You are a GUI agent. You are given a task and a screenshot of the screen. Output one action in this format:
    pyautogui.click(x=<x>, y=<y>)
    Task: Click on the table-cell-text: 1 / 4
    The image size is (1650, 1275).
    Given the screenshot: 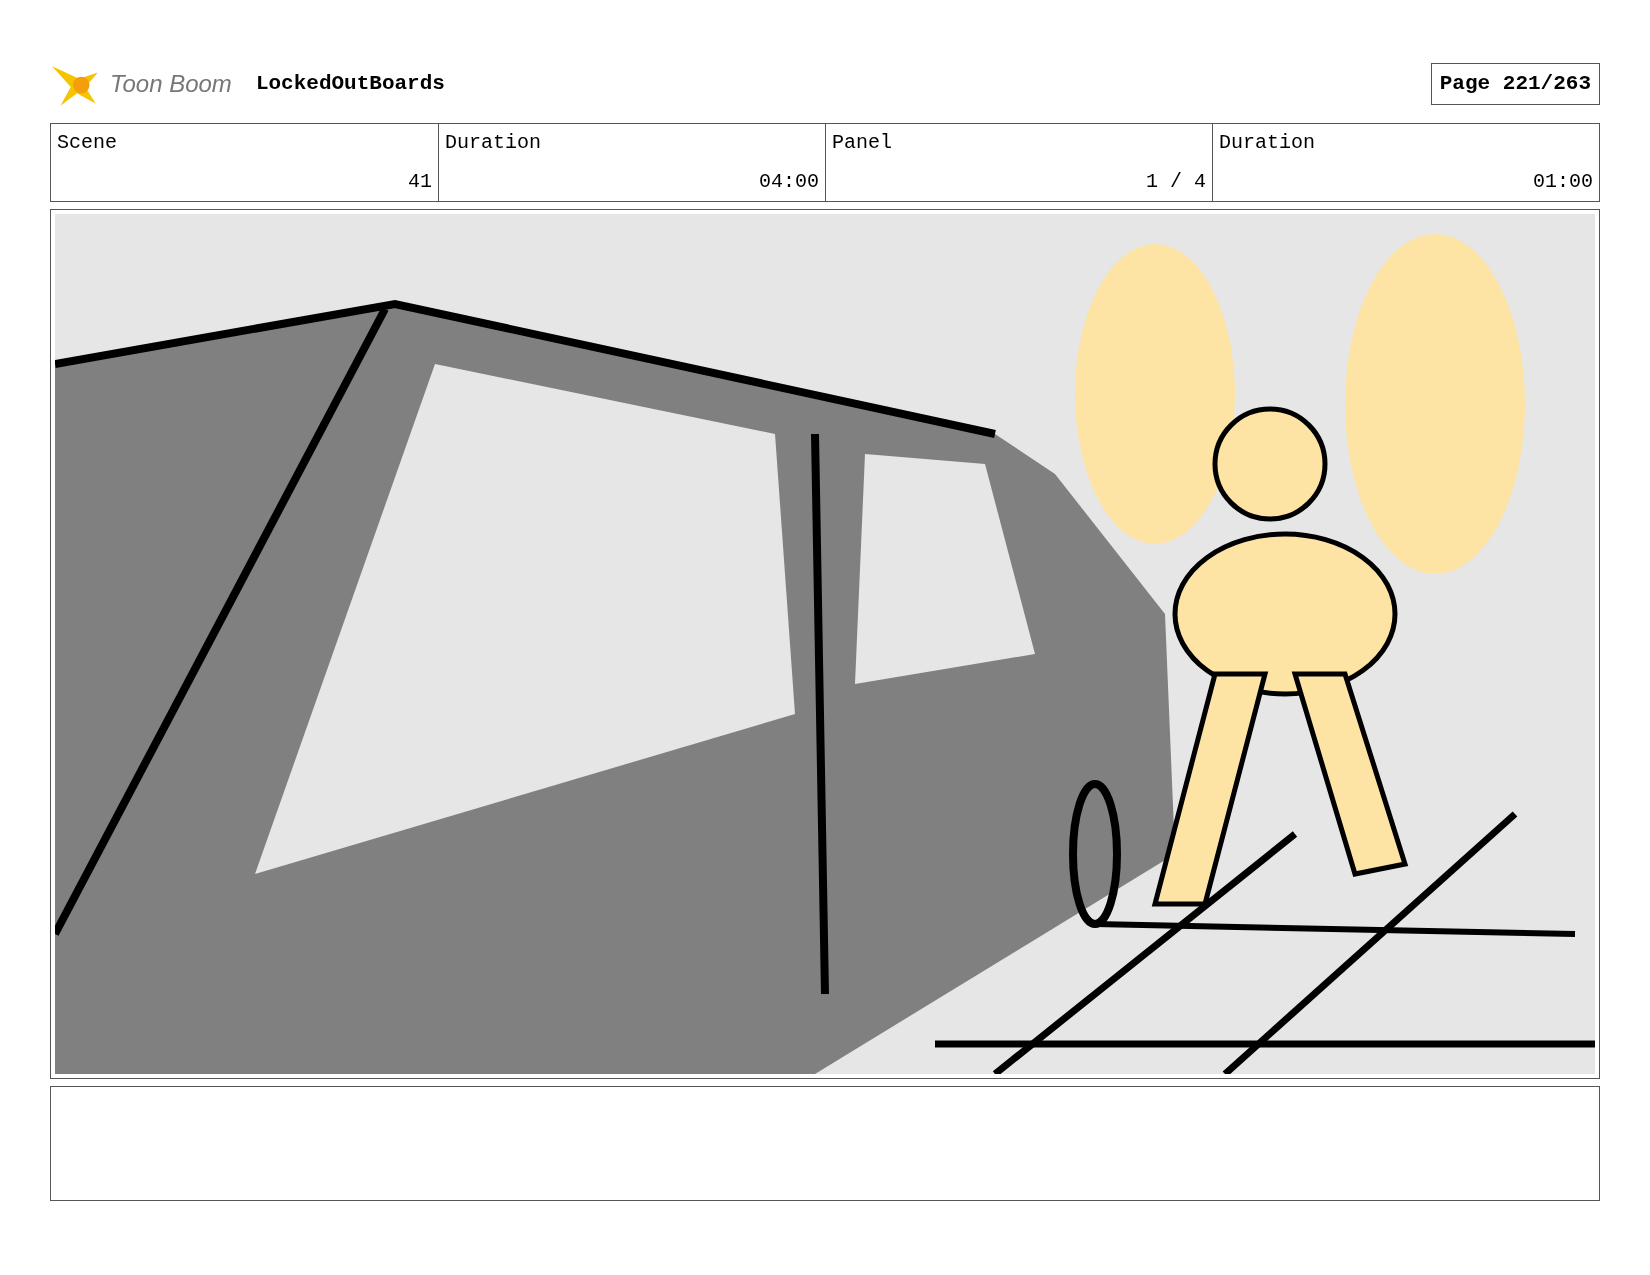 What is the action you would take?
    pyautogui.click(x=1176, y=182)
    